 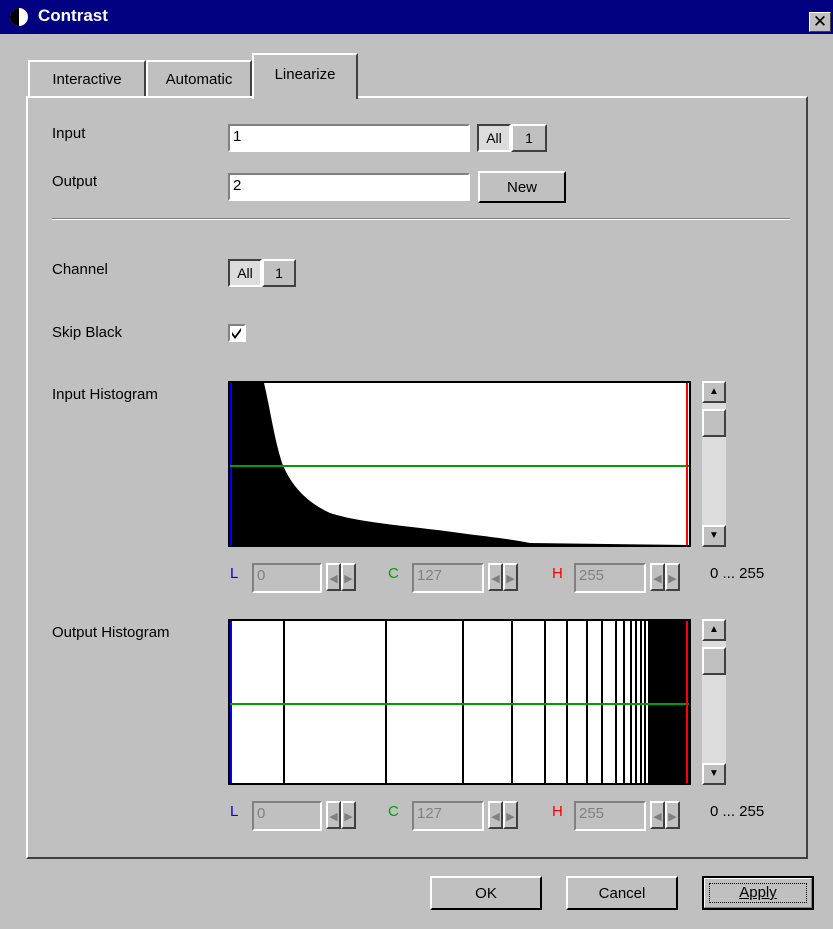 I want to click on tab-automatic: Automatic, so click(x=199, y=78).